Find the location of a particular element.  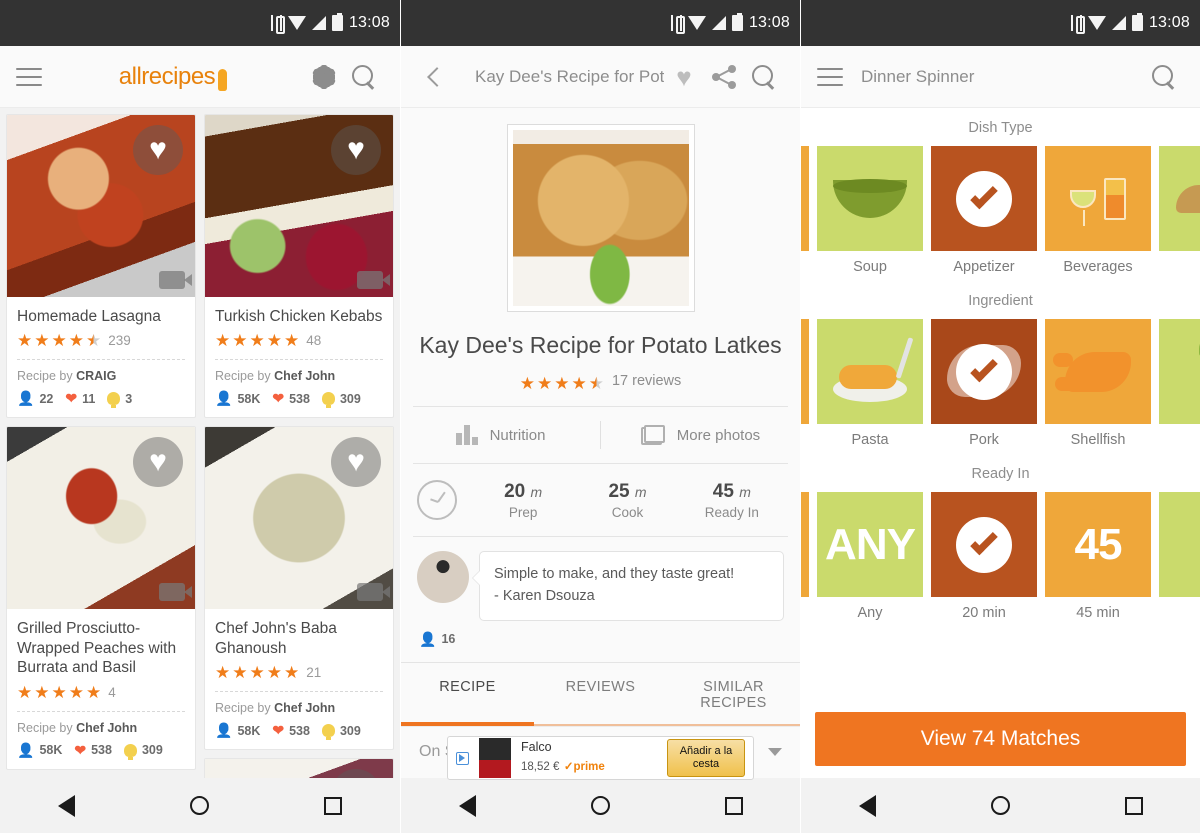

recipe-card: ♥ Chef John's Baba Ghanoush ★★★★★ 21 is located at coordinates (299, 588).